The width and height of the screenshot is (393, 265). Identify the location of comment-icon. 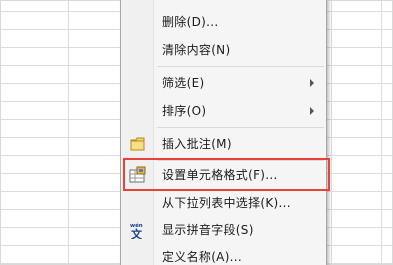
(138, 144).